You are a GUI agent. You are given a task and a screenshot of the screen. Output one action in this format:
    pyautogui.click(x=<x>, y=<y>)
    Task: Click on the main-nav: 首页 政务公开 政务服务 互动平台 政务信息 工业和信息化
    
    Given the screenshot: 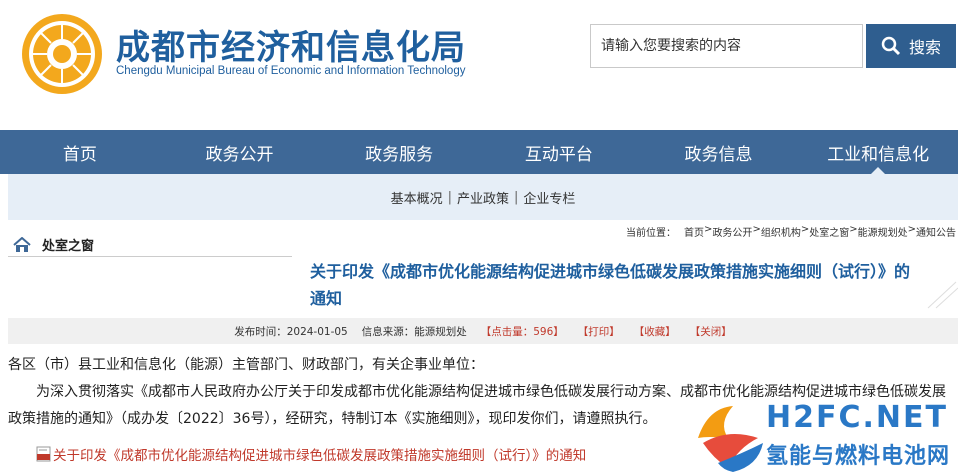 What is the action you would take?
    pyautogui.click(x=479, y=152)
    